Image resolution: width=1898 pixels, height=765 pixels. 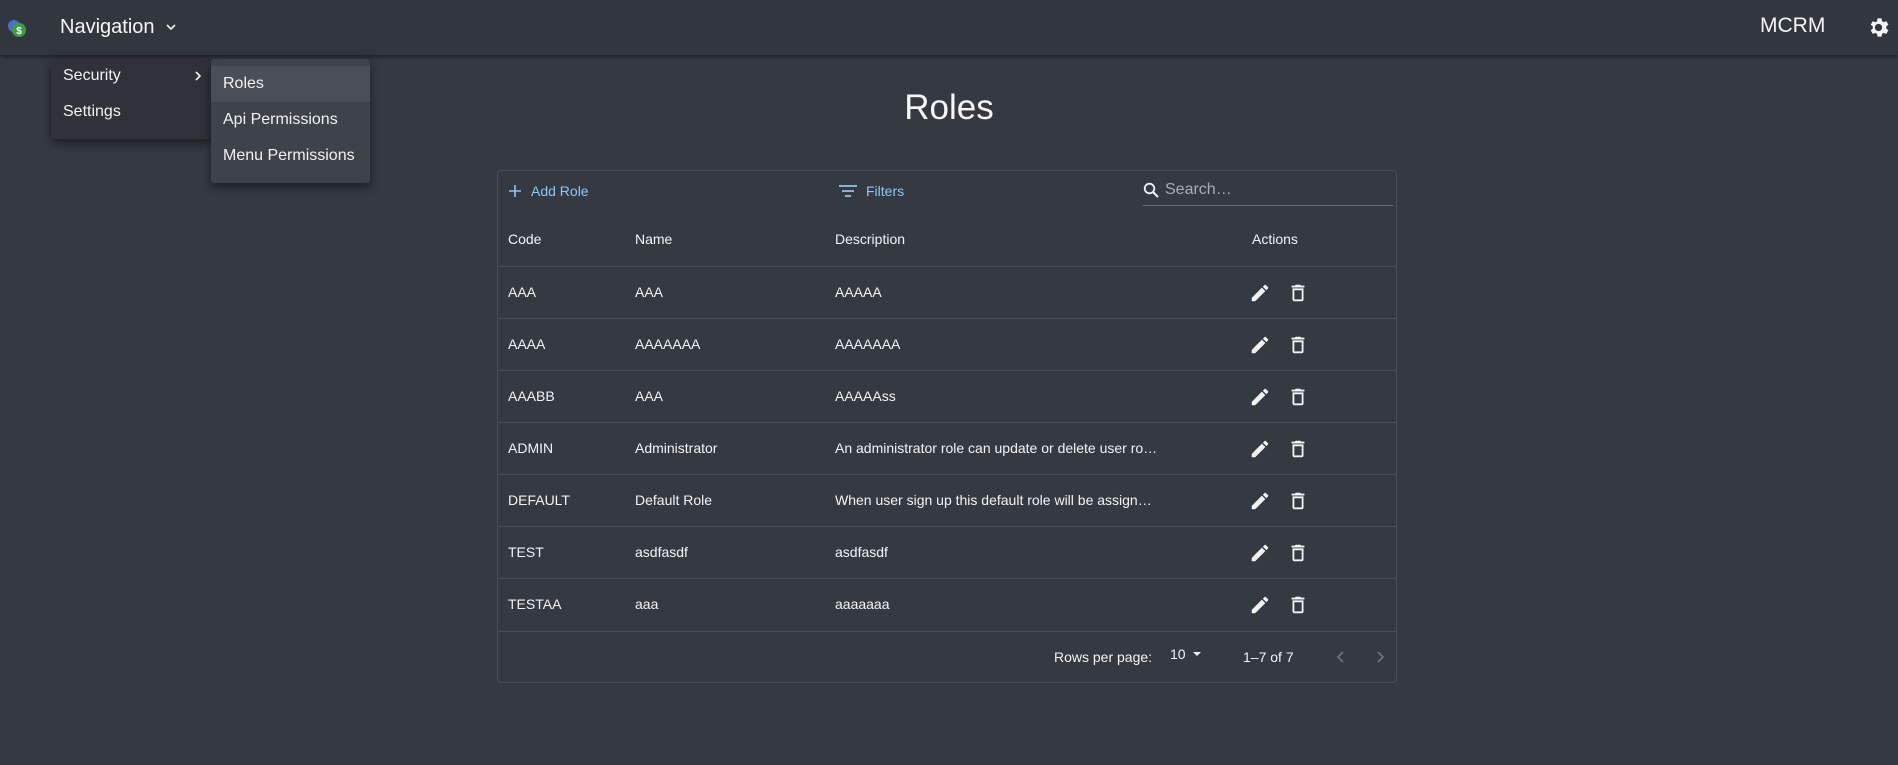 I want to click on add-role-button: Add Role, so click(x=548, y=191).